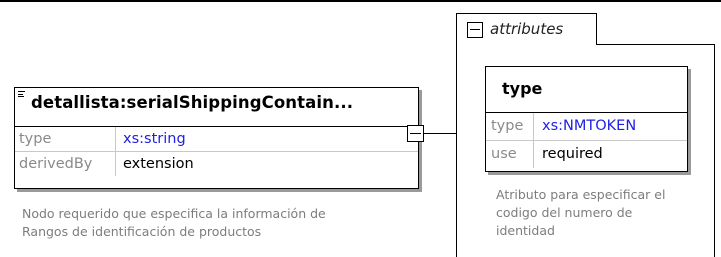 Image resolution: width=721 pixels, height=257 pixels. I want to click on connector-line, so click(440, 133).